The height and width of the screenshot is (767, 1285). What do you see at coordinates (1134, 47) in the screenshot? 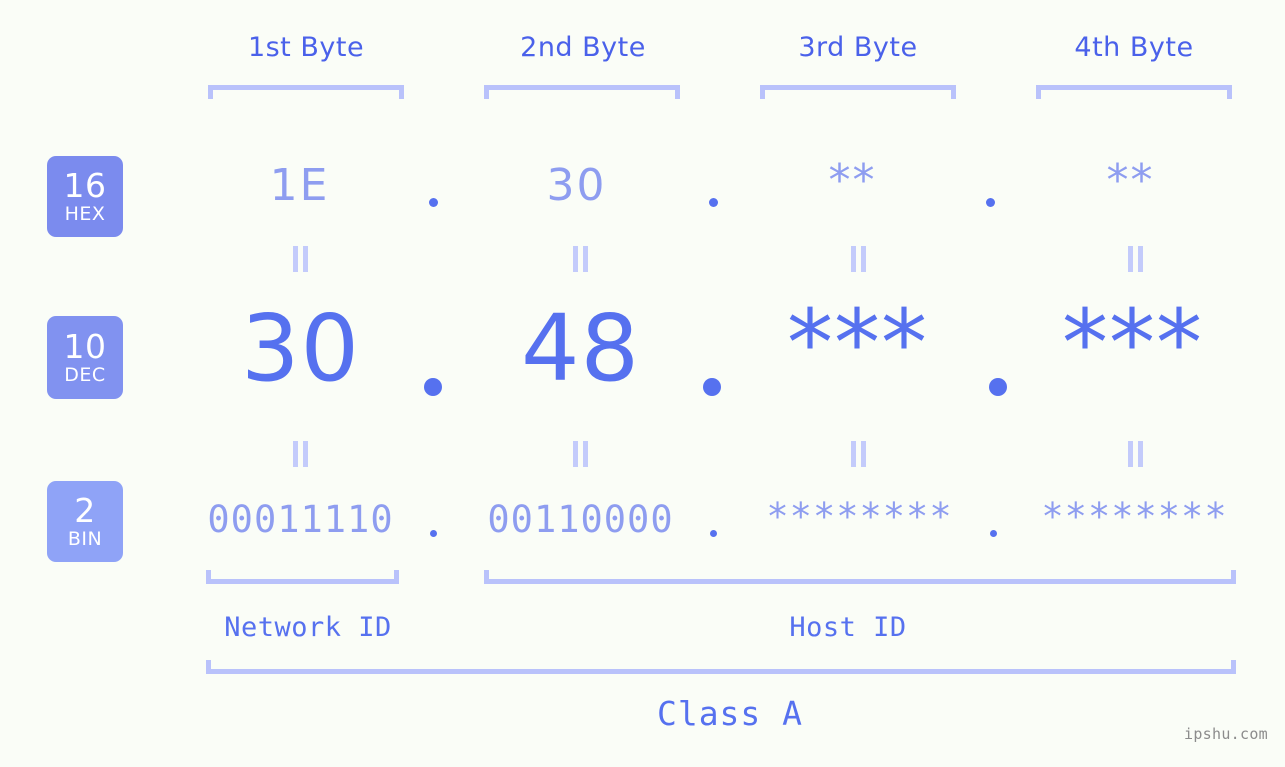
I see `byte-header-4: 4th Byte` at bounding box center [1134, 47].